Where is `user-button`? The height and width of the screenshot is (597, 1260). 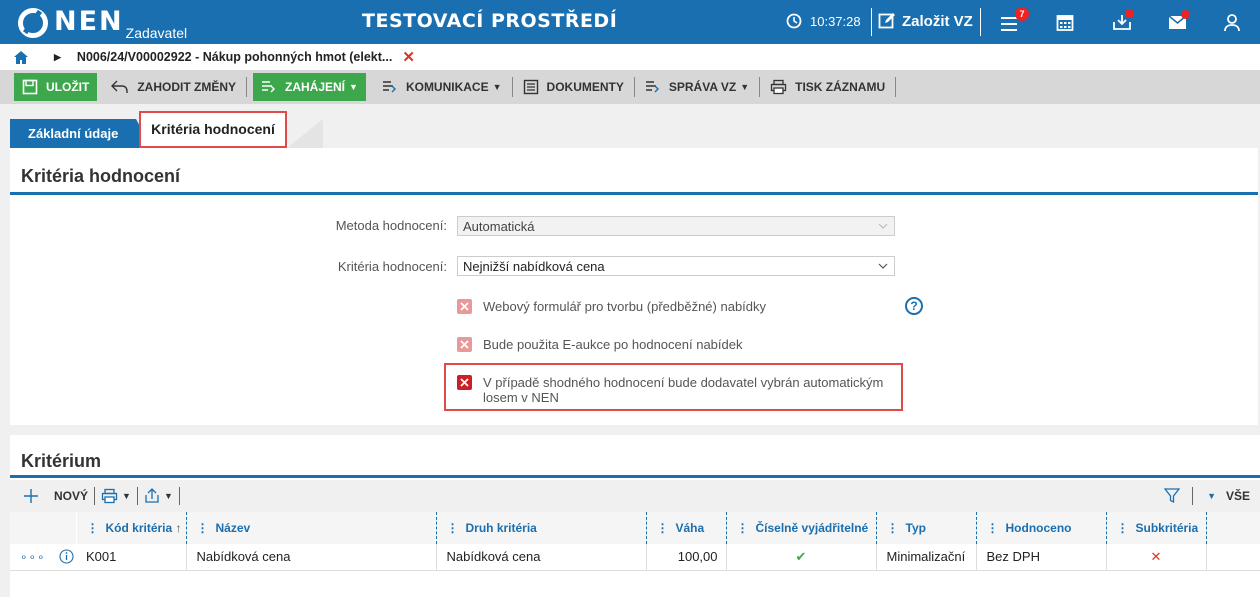
user-button is located at coordinates (1236, 22).